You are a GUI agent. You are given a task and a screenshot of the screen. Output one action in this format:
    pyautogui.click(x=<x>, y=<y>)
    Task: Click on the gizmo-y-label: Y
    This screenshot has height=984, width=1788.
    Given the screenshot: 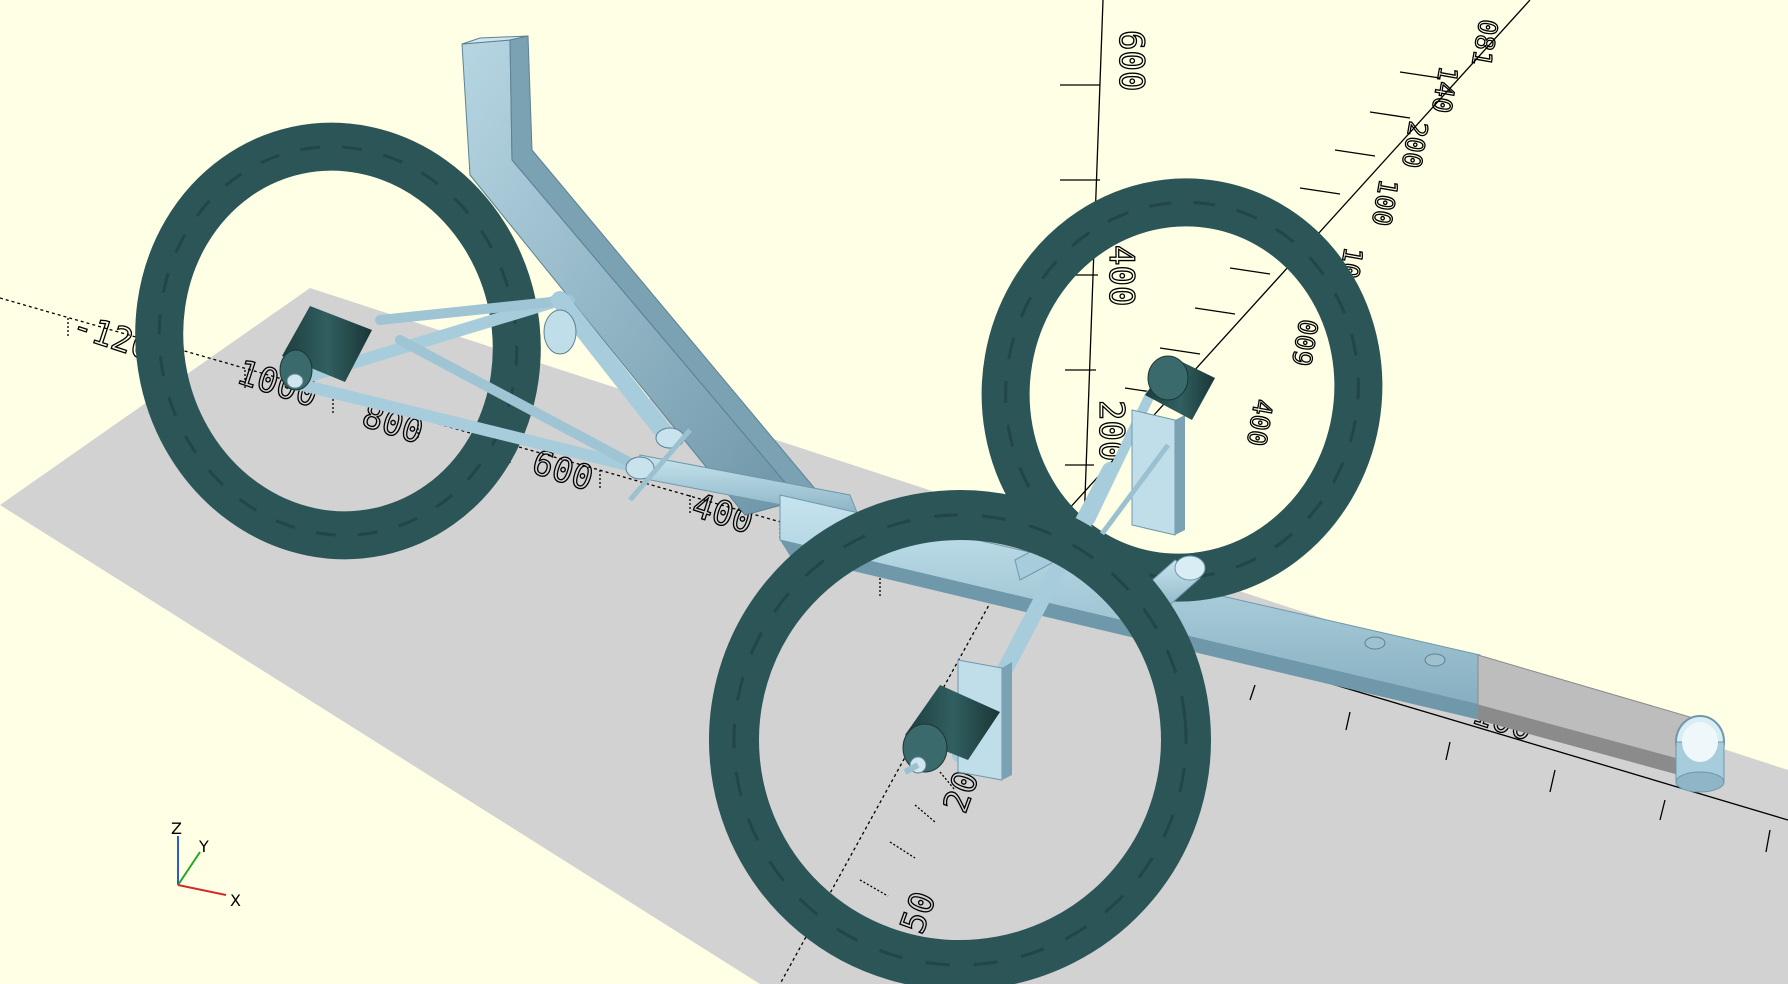 What is the action you would take?
    pyautogui.click(x=203, y=846)
    